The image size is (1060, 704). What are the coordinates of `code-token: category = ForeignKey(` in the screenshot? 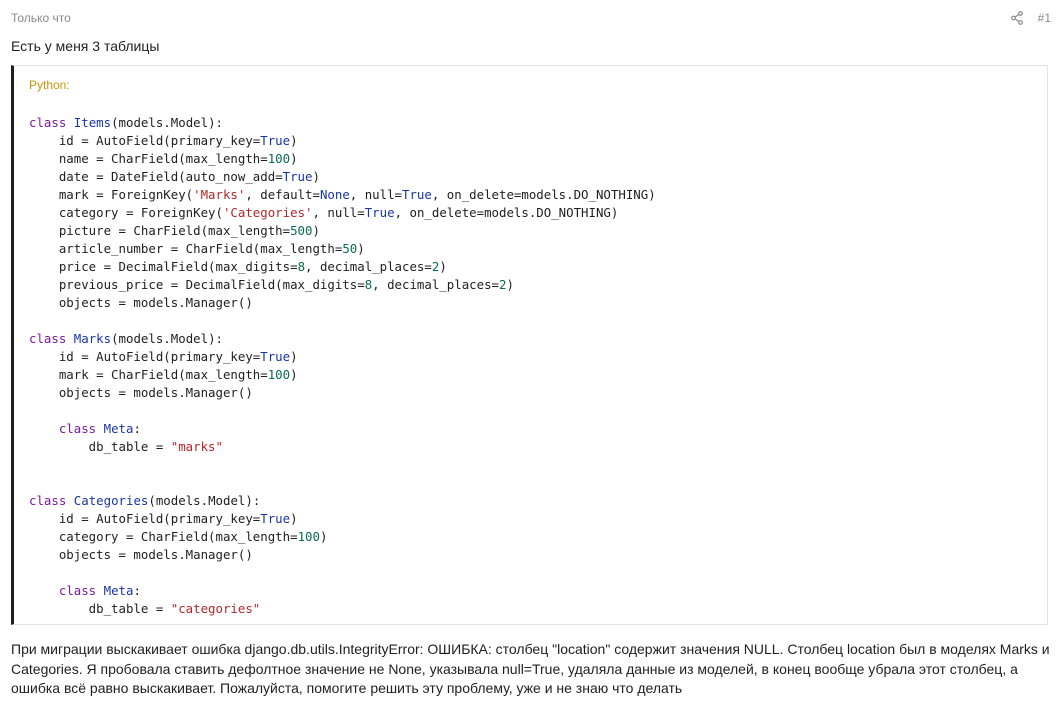 It's located at (126, 212).